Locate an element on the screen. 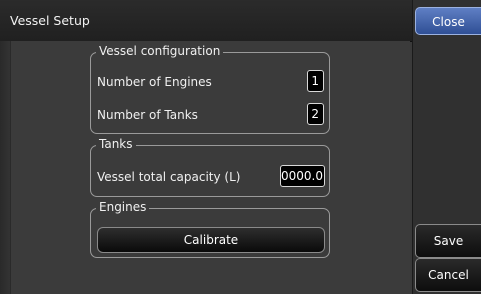 This screenshot has width=481, height=294. close-button: Close is located at coordinates (448, 21).